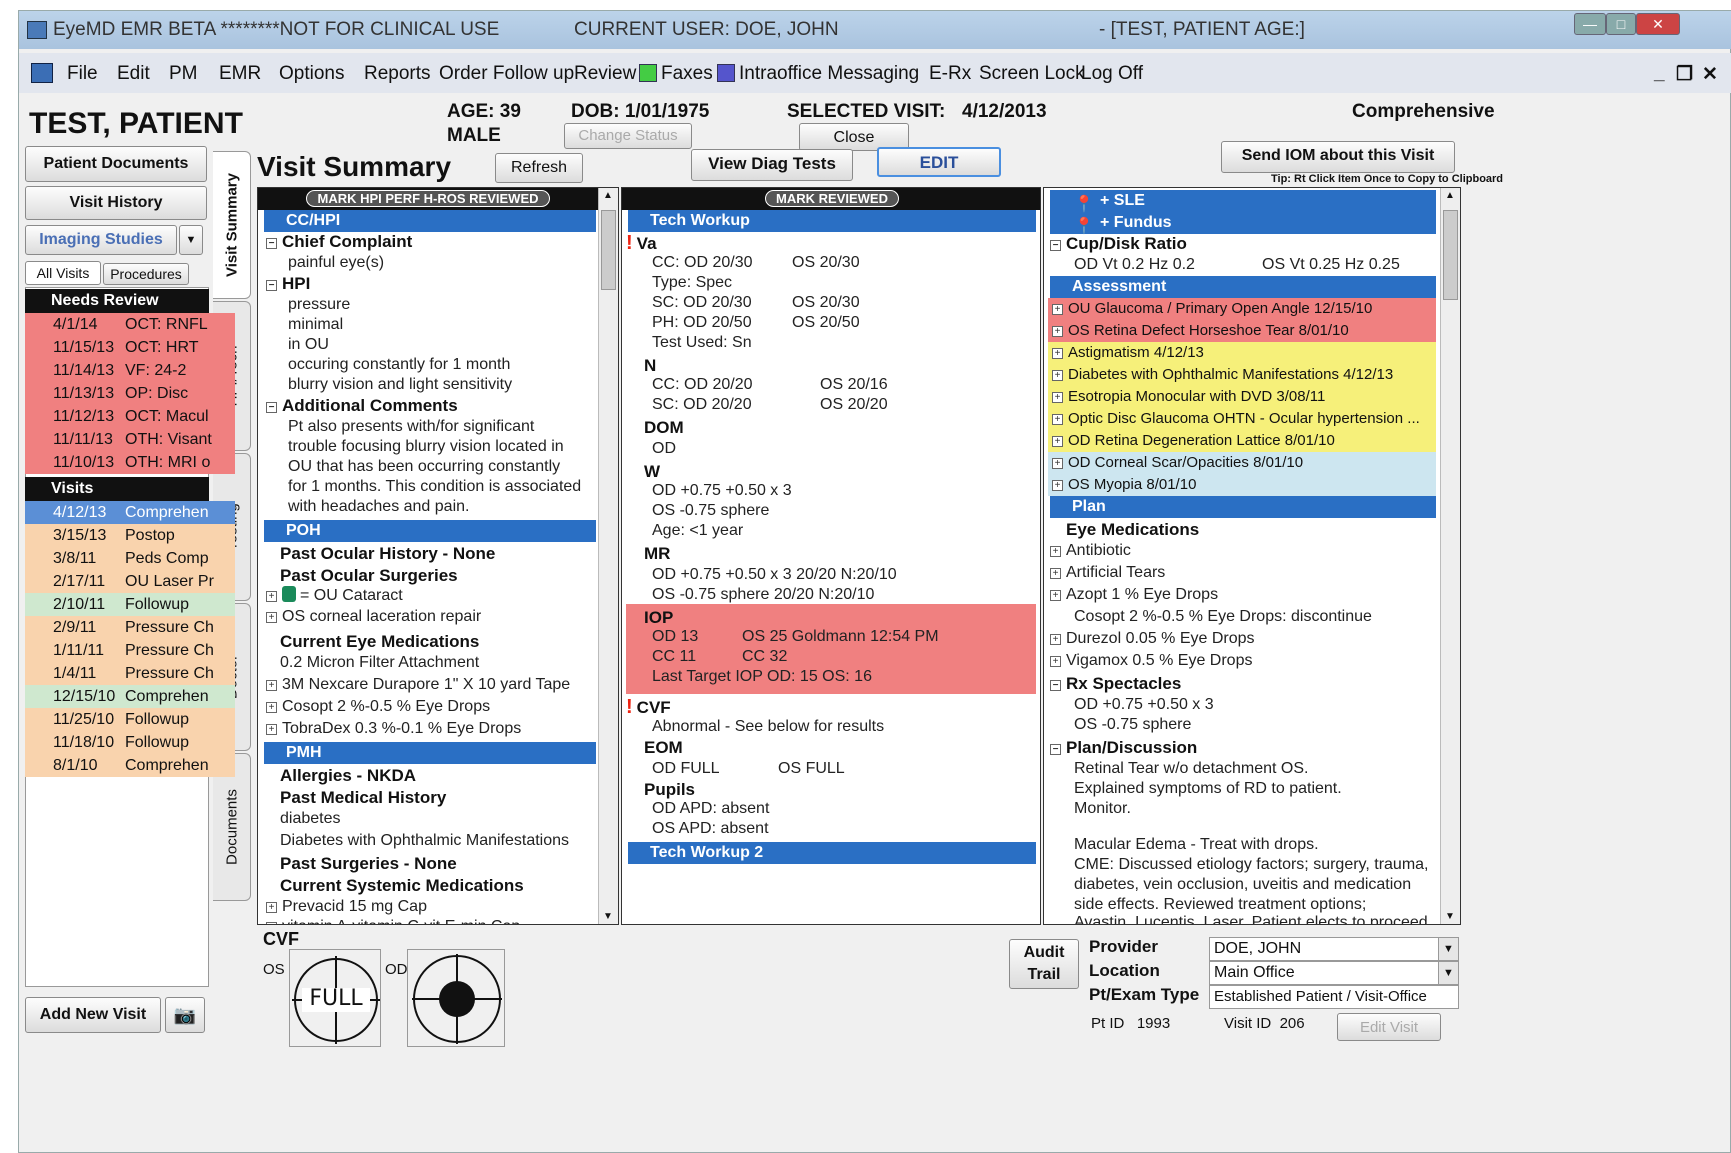 The height and width of the screenshot is (1153, 1731). Describe the element at coordinates (939, 162) in the screenshot. I see `edit-button: EDIT` at that location.